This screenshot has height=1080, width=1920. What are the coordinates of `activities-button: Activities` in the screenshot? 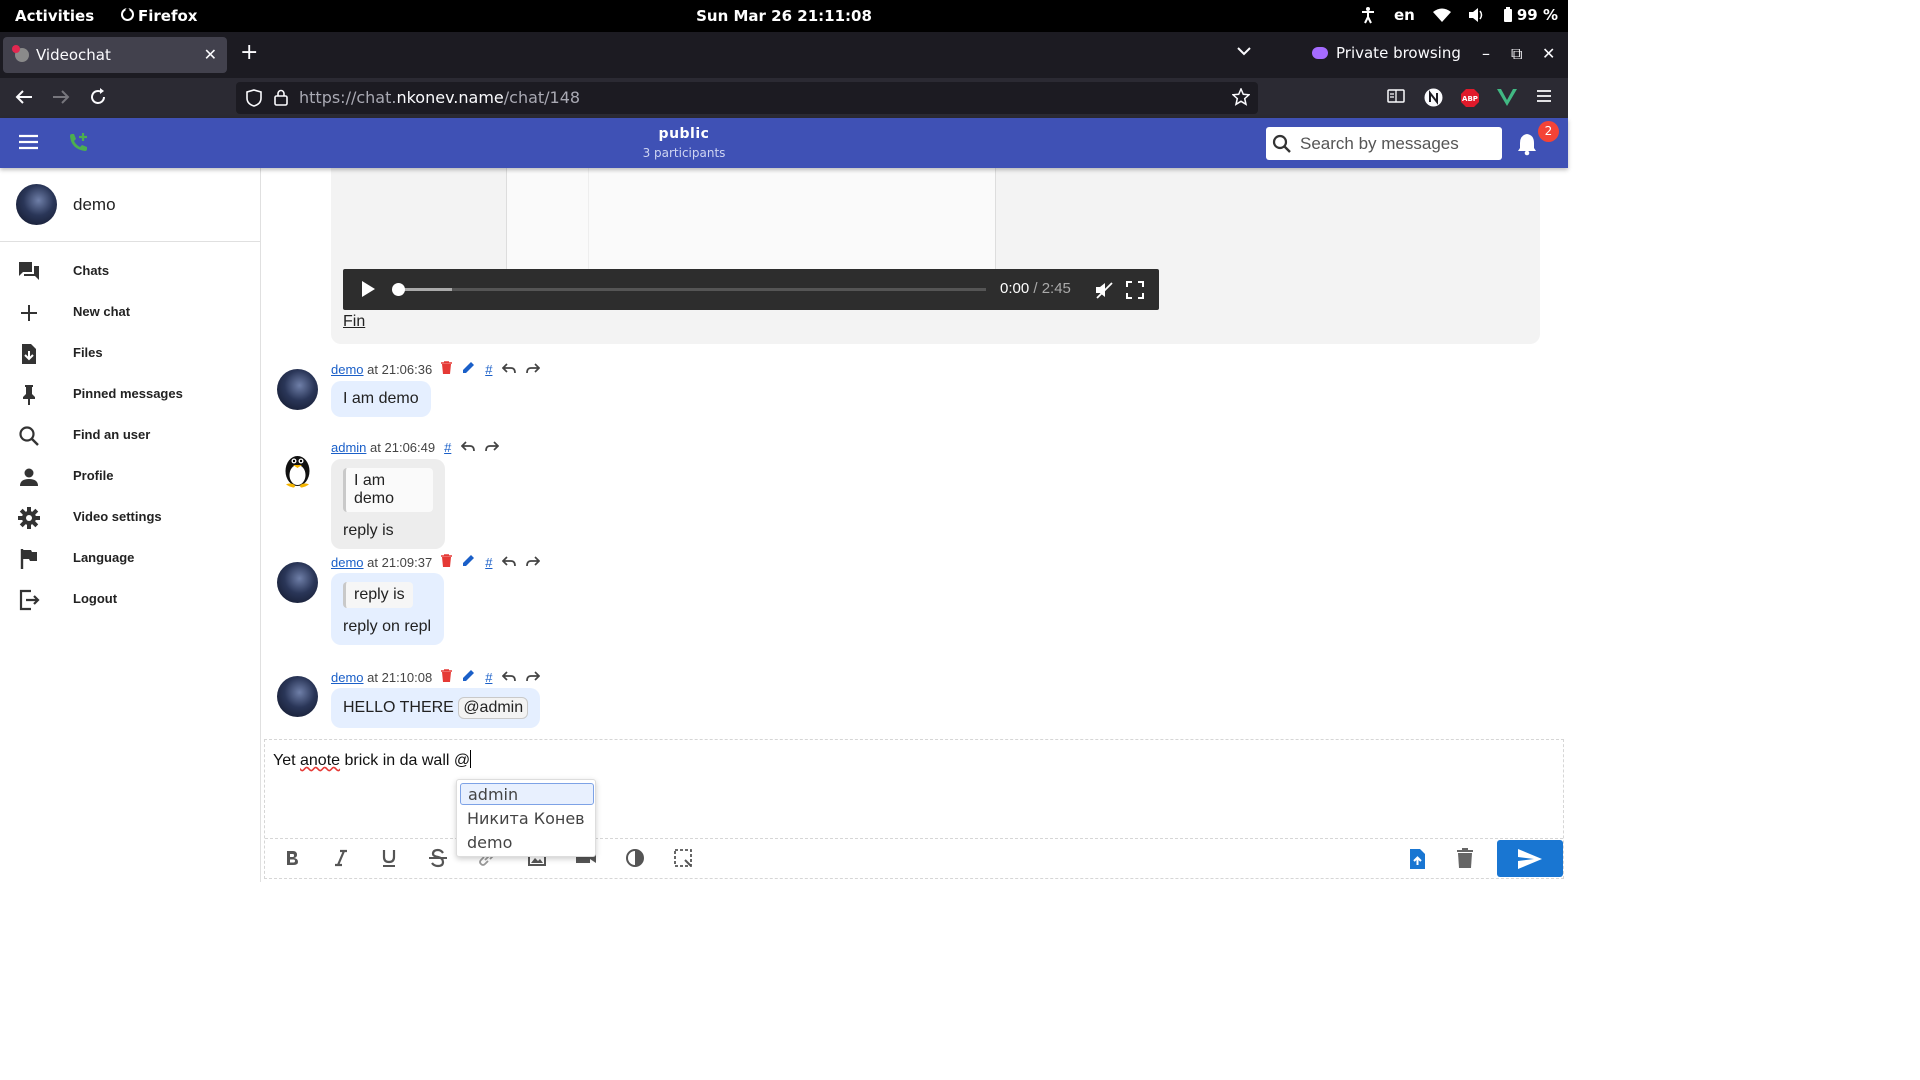 It's located at (54, 16).